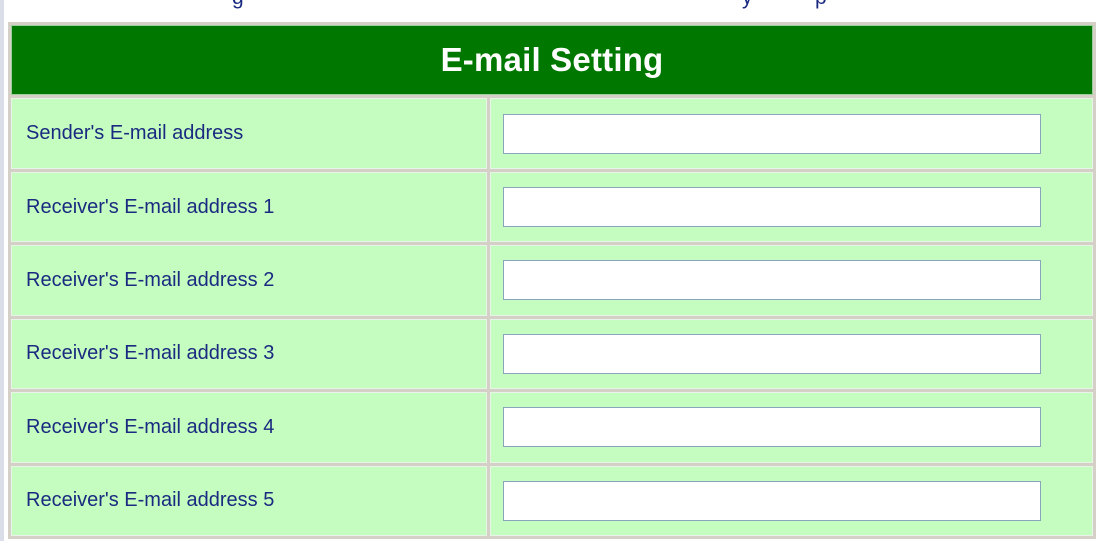  I want to click on receiver-email-3-cell, so click(791, 354).